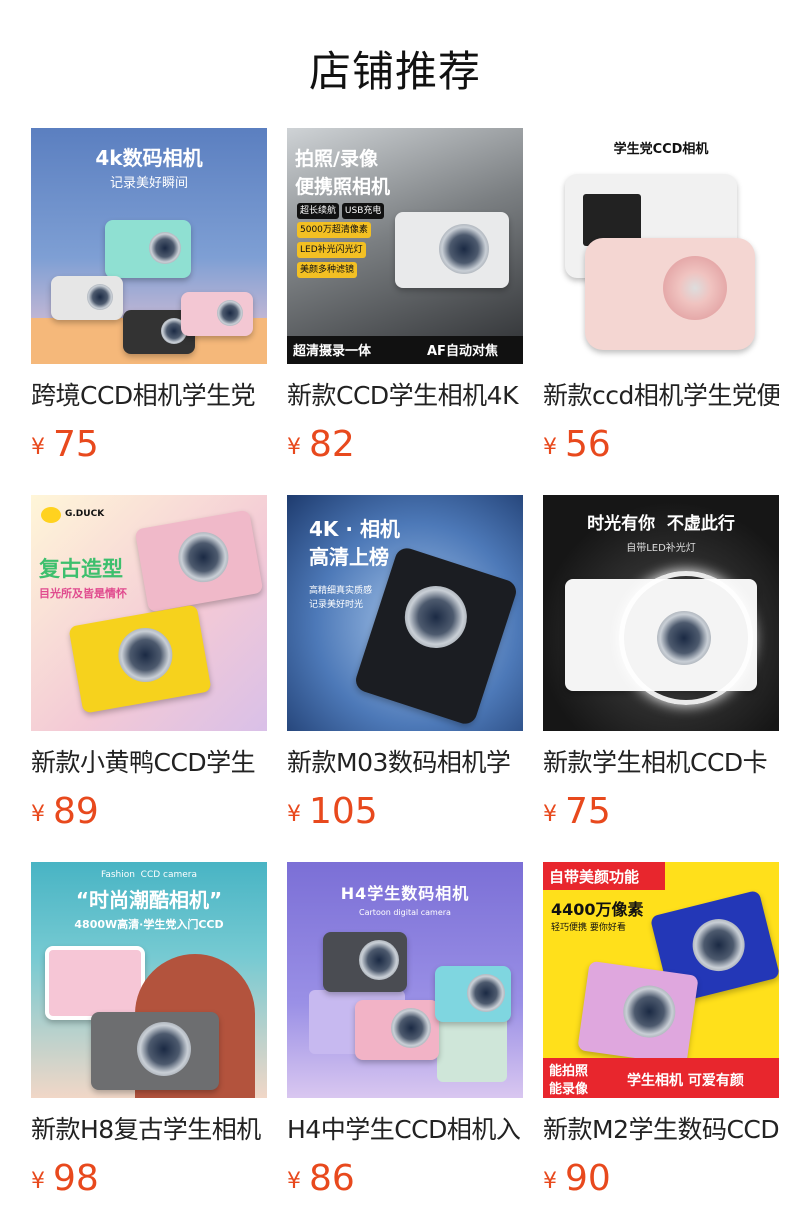 Image resolution: width=790 pixels, height=1230 pixels. Describe the element at coordinates (51, 515) in the screenshot. I see `duck-logo` at that location.